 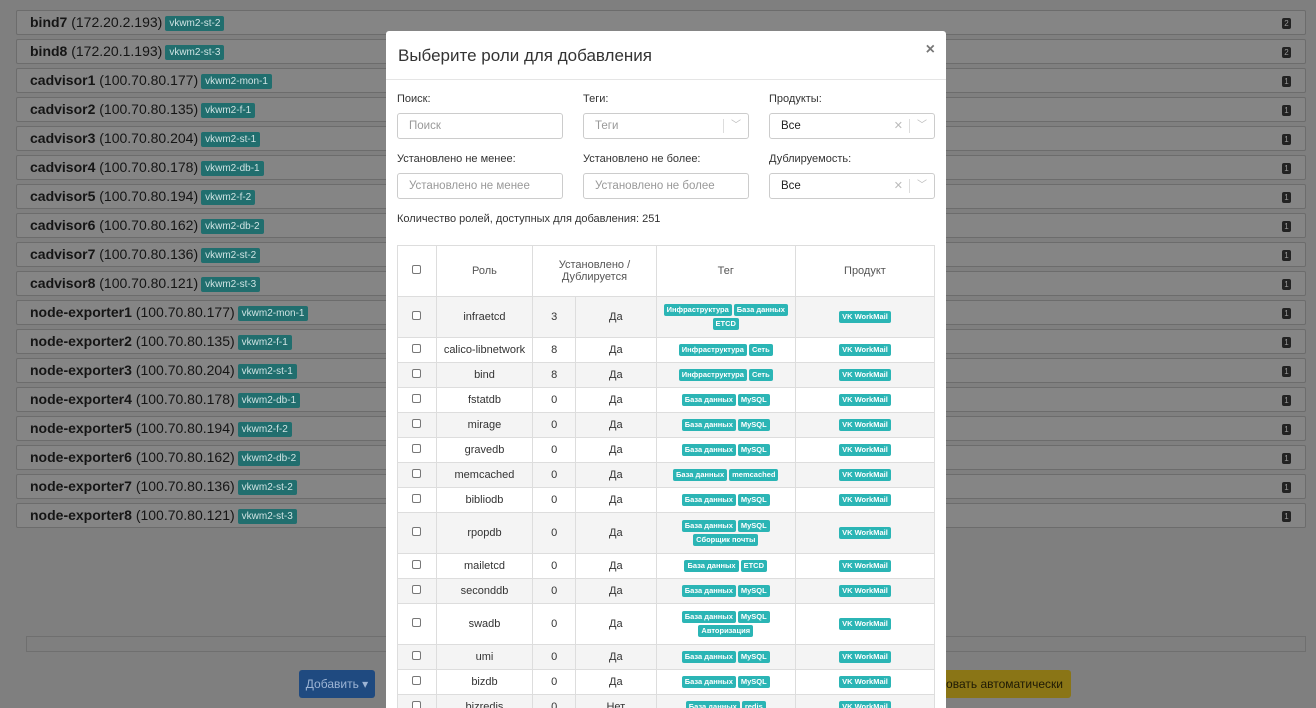 What do you see at coordinates (163, 515) in the screenshot?
I see `server-row-label: node-exporter8 (100.70.80.121) vkwm2-st-3` at bounding box center [163, 515].